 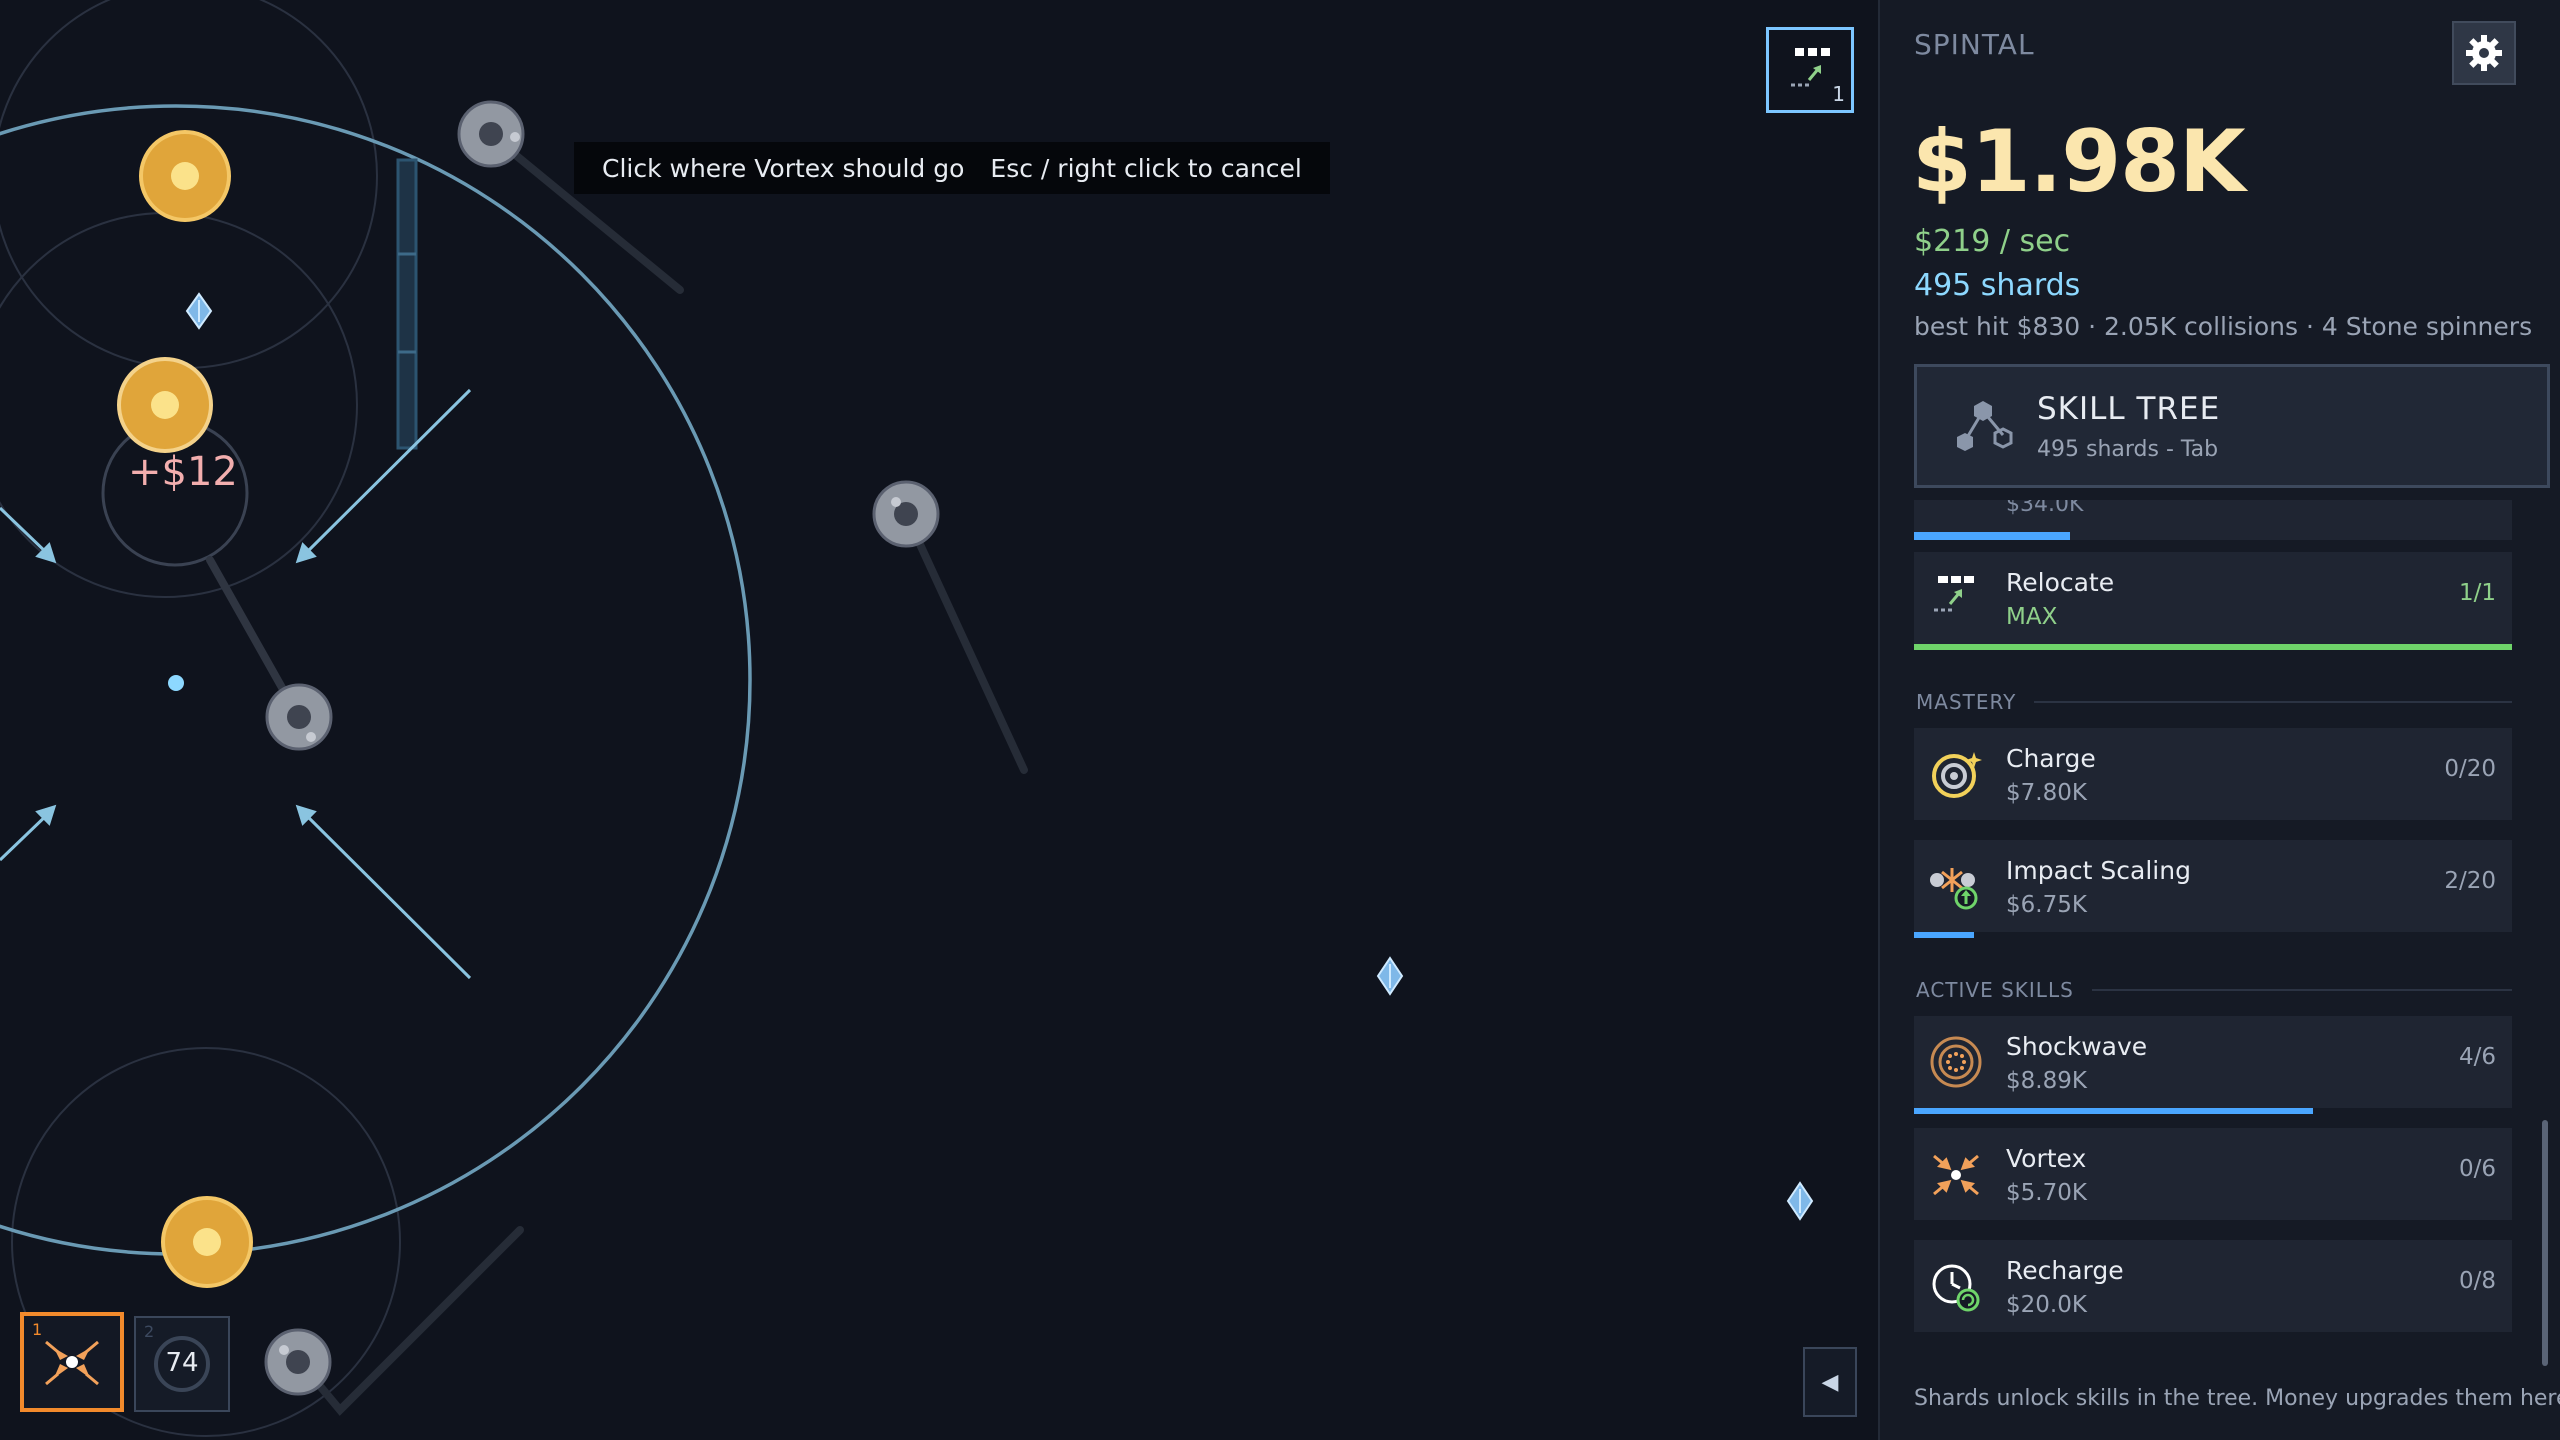 What do you see at coordinates (2045, 508) in the screenshot?
I see `upgrade-cost: $34.0K` at bounding box center [2045, 508].